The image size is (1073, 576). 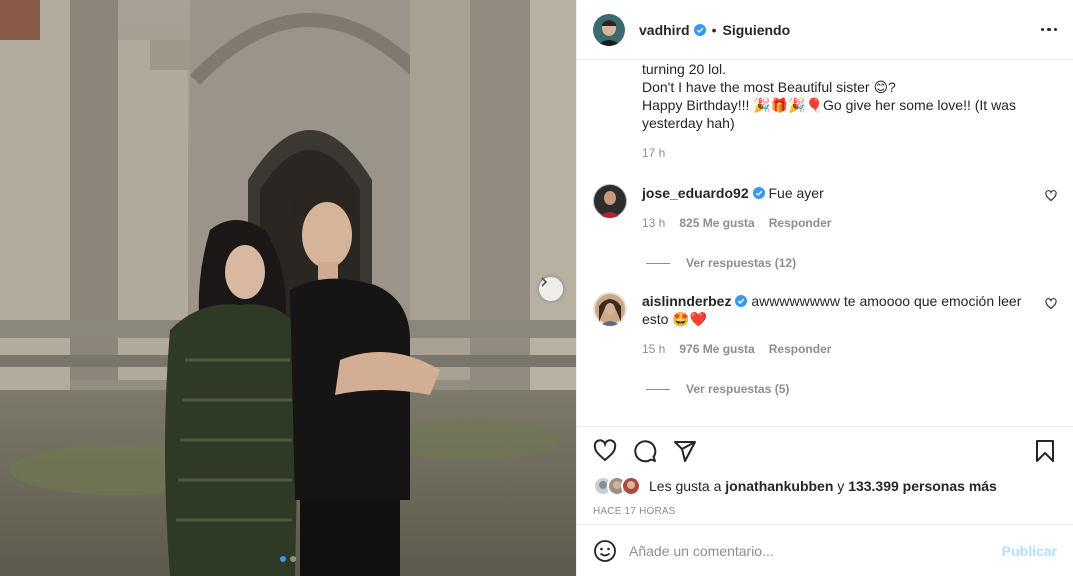 I want to click on caption-line: yesterday hah), so click(x=688, y=123).